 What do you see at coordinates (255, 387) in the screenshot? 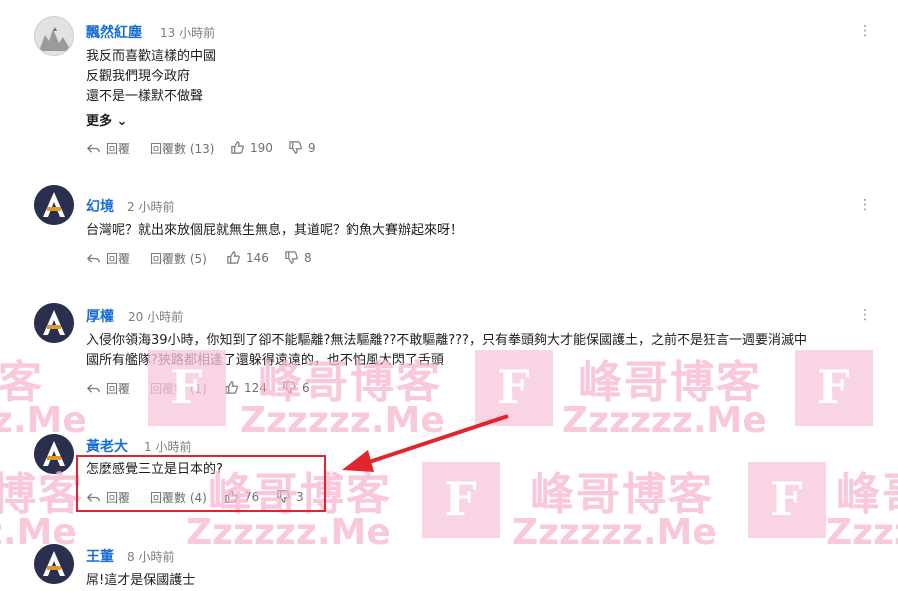
I see `like-count: 124` at bounding box center [255, 387].